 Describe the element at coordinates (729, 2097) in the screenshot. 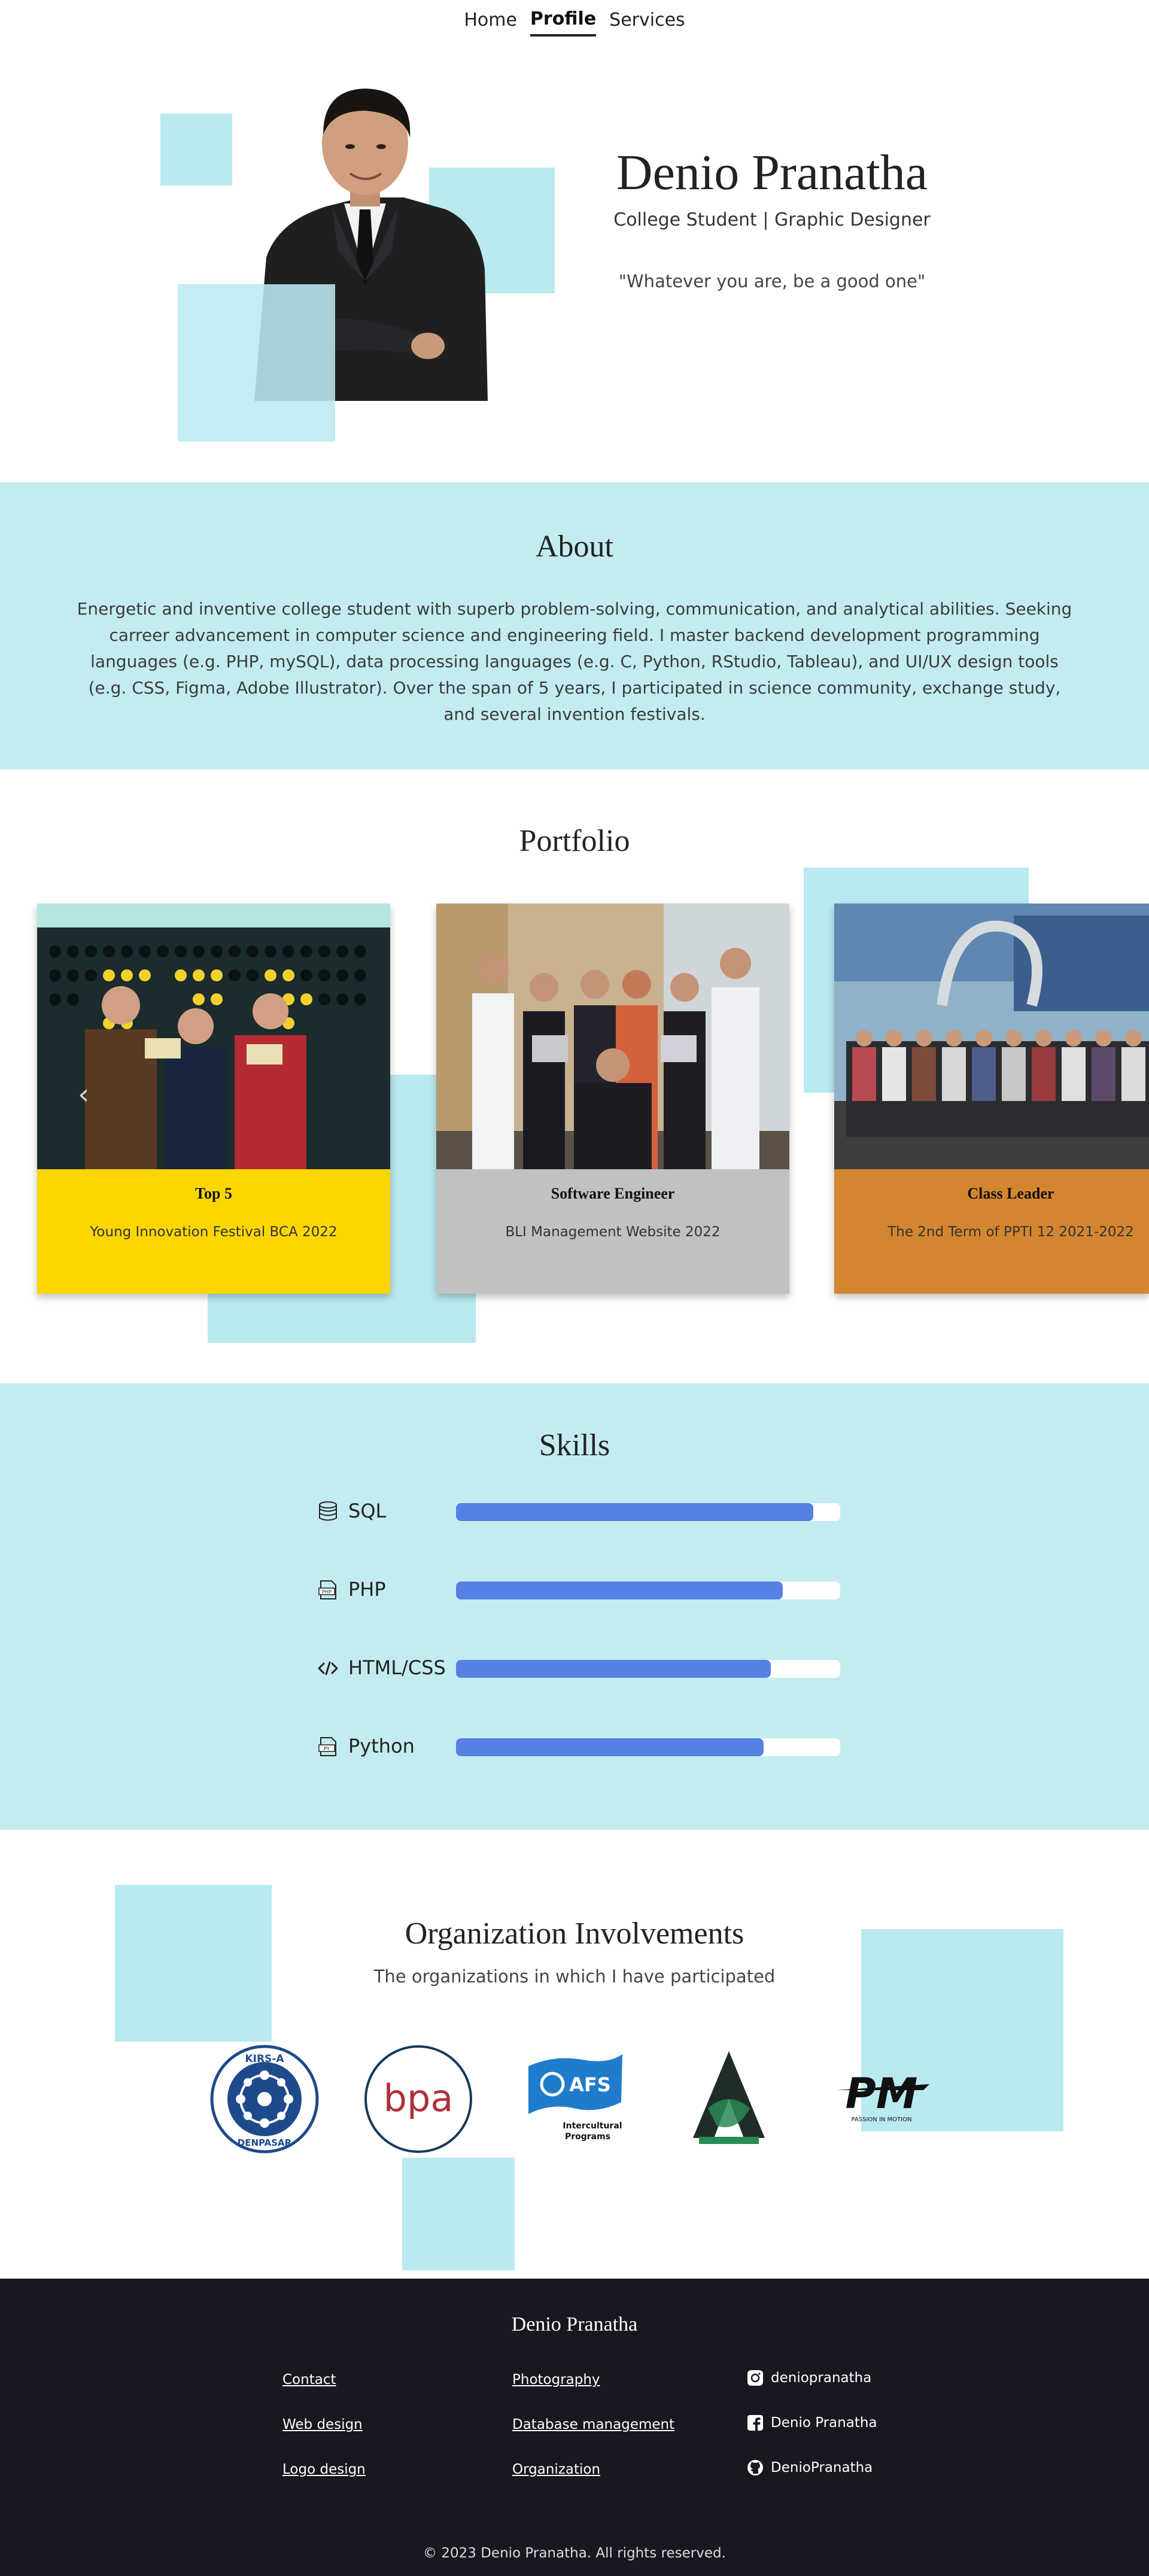

I see `a-emblem-logo` at that location.